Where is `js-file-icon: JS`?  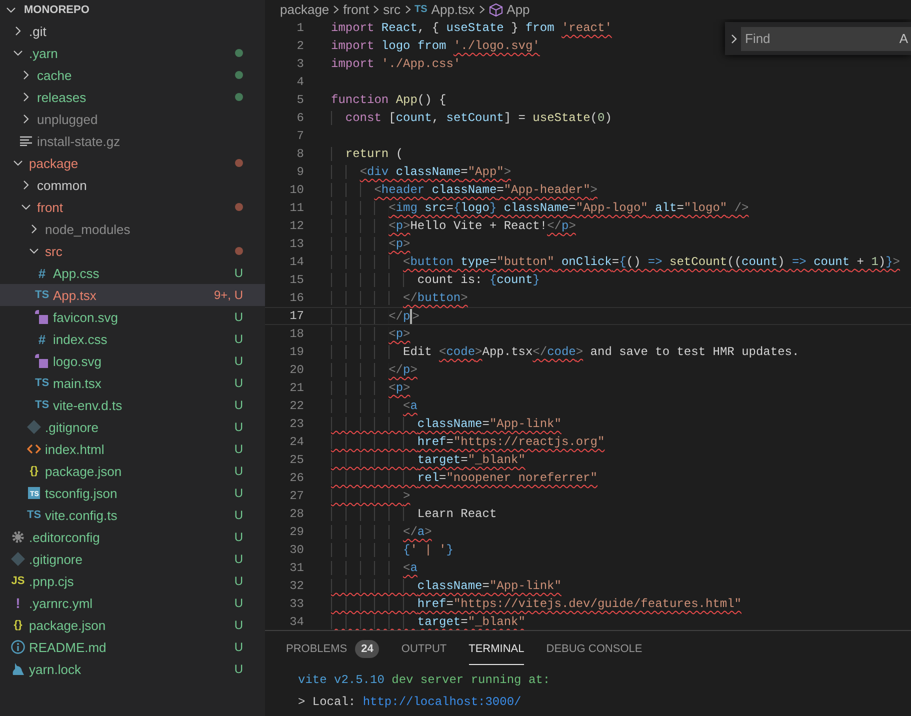 js-file-icon: JS is located at coordinates (18, 581).